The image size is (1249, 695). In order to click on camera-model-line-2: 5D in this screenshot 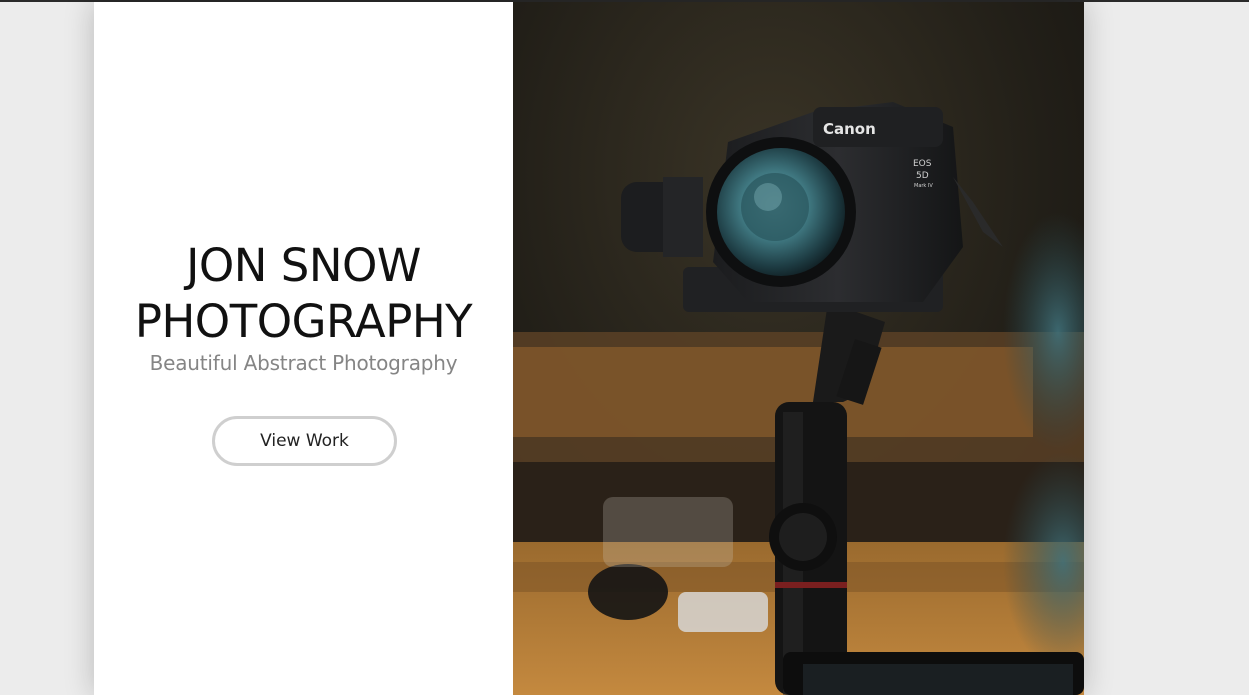, I will do `click(922, 176)`.